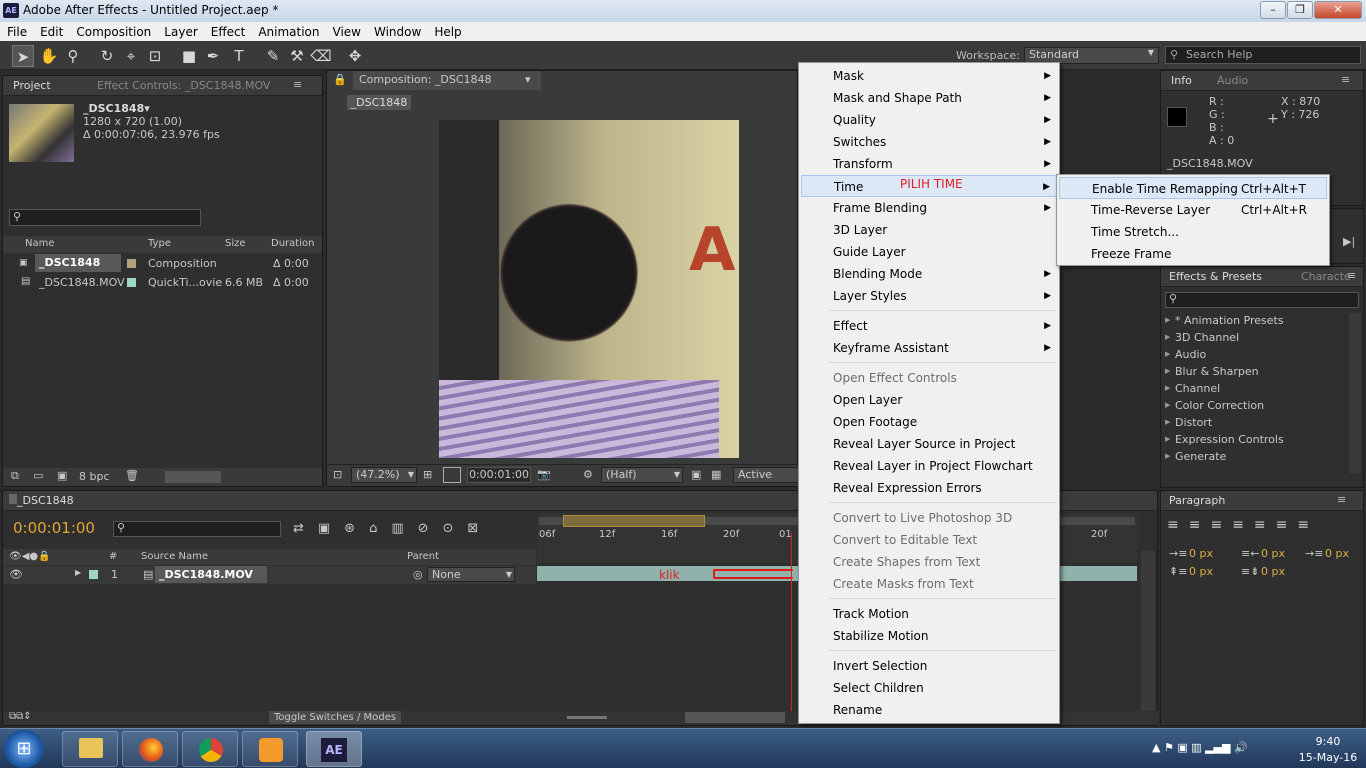 The image size is (1366, 768). I want to click on transparency-grid-icon: ▦, so click(716, 474).